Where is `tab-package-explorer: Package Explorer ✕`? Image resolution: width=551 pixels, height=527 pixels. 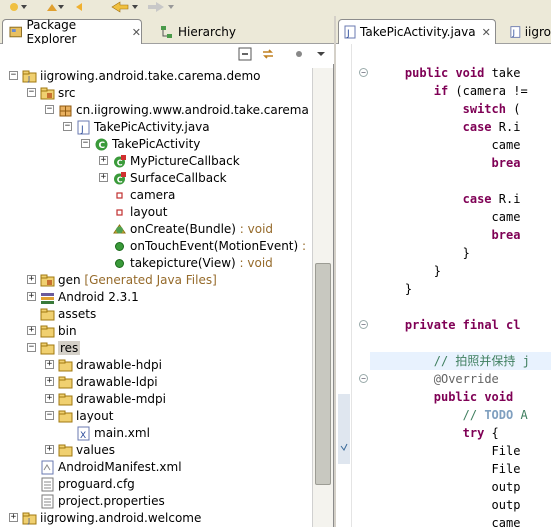 tab-package-explorer: Package Explorer ✕ is located at coordinates (72, 32).